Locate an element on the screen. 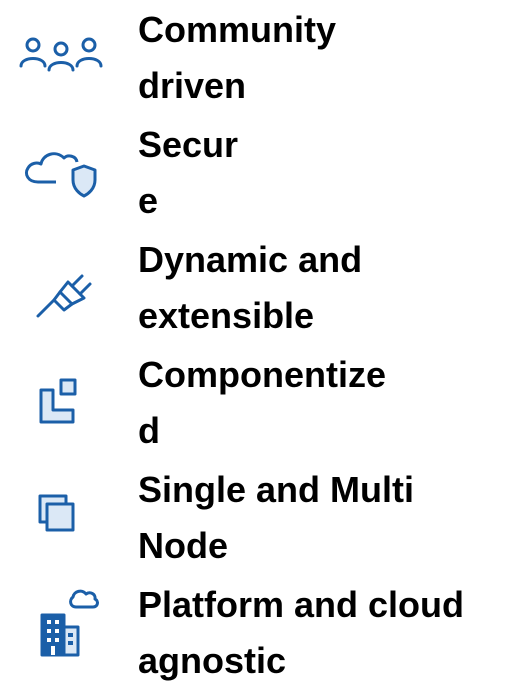  feature-label: Community driven is located at coordinates (237, 57).